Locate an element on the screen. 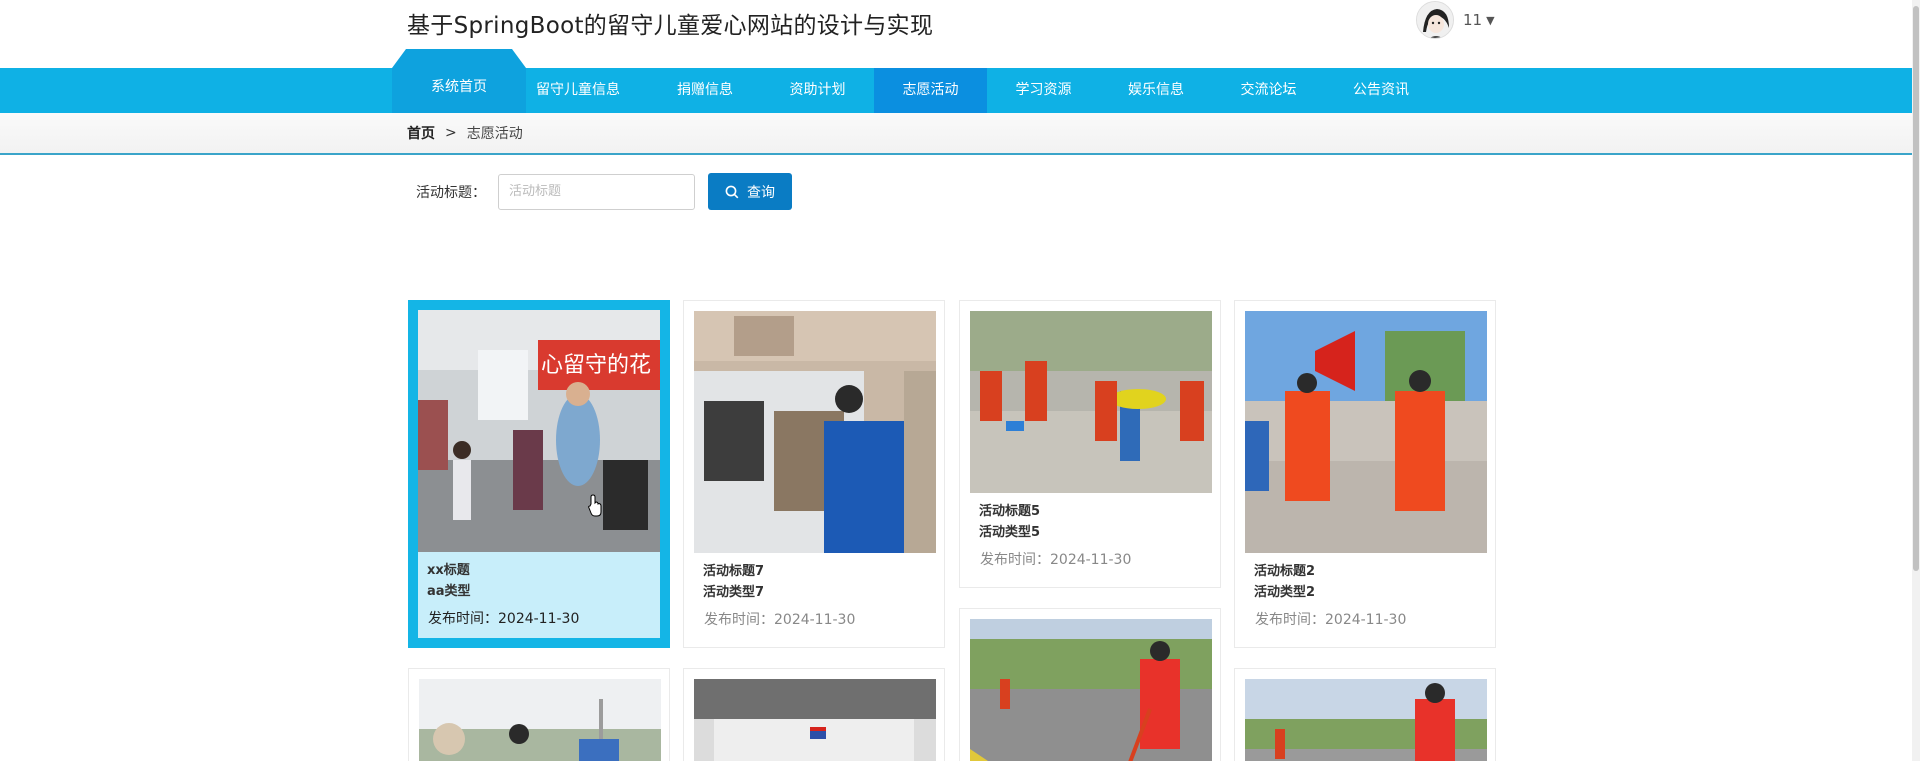 The width and height of the screenshot is (1920, 761). activity-card: 活动标题5 活动类型5 发布时间：2024-11-30 is located at coordinates (1090, 444).